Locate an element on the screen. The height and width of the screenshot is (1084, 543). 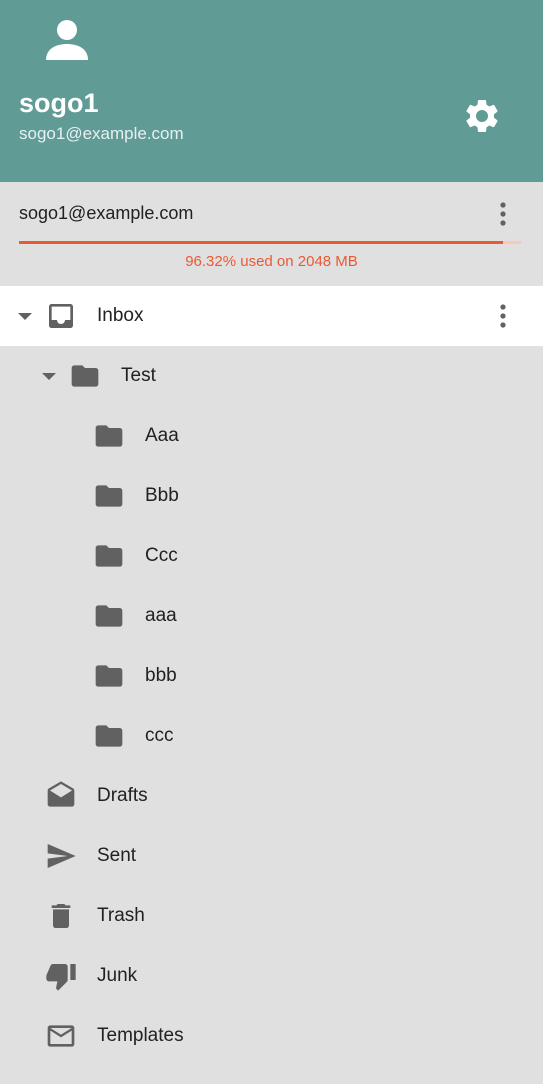
folder-label: Templates is located at coordinates (140, 1035).